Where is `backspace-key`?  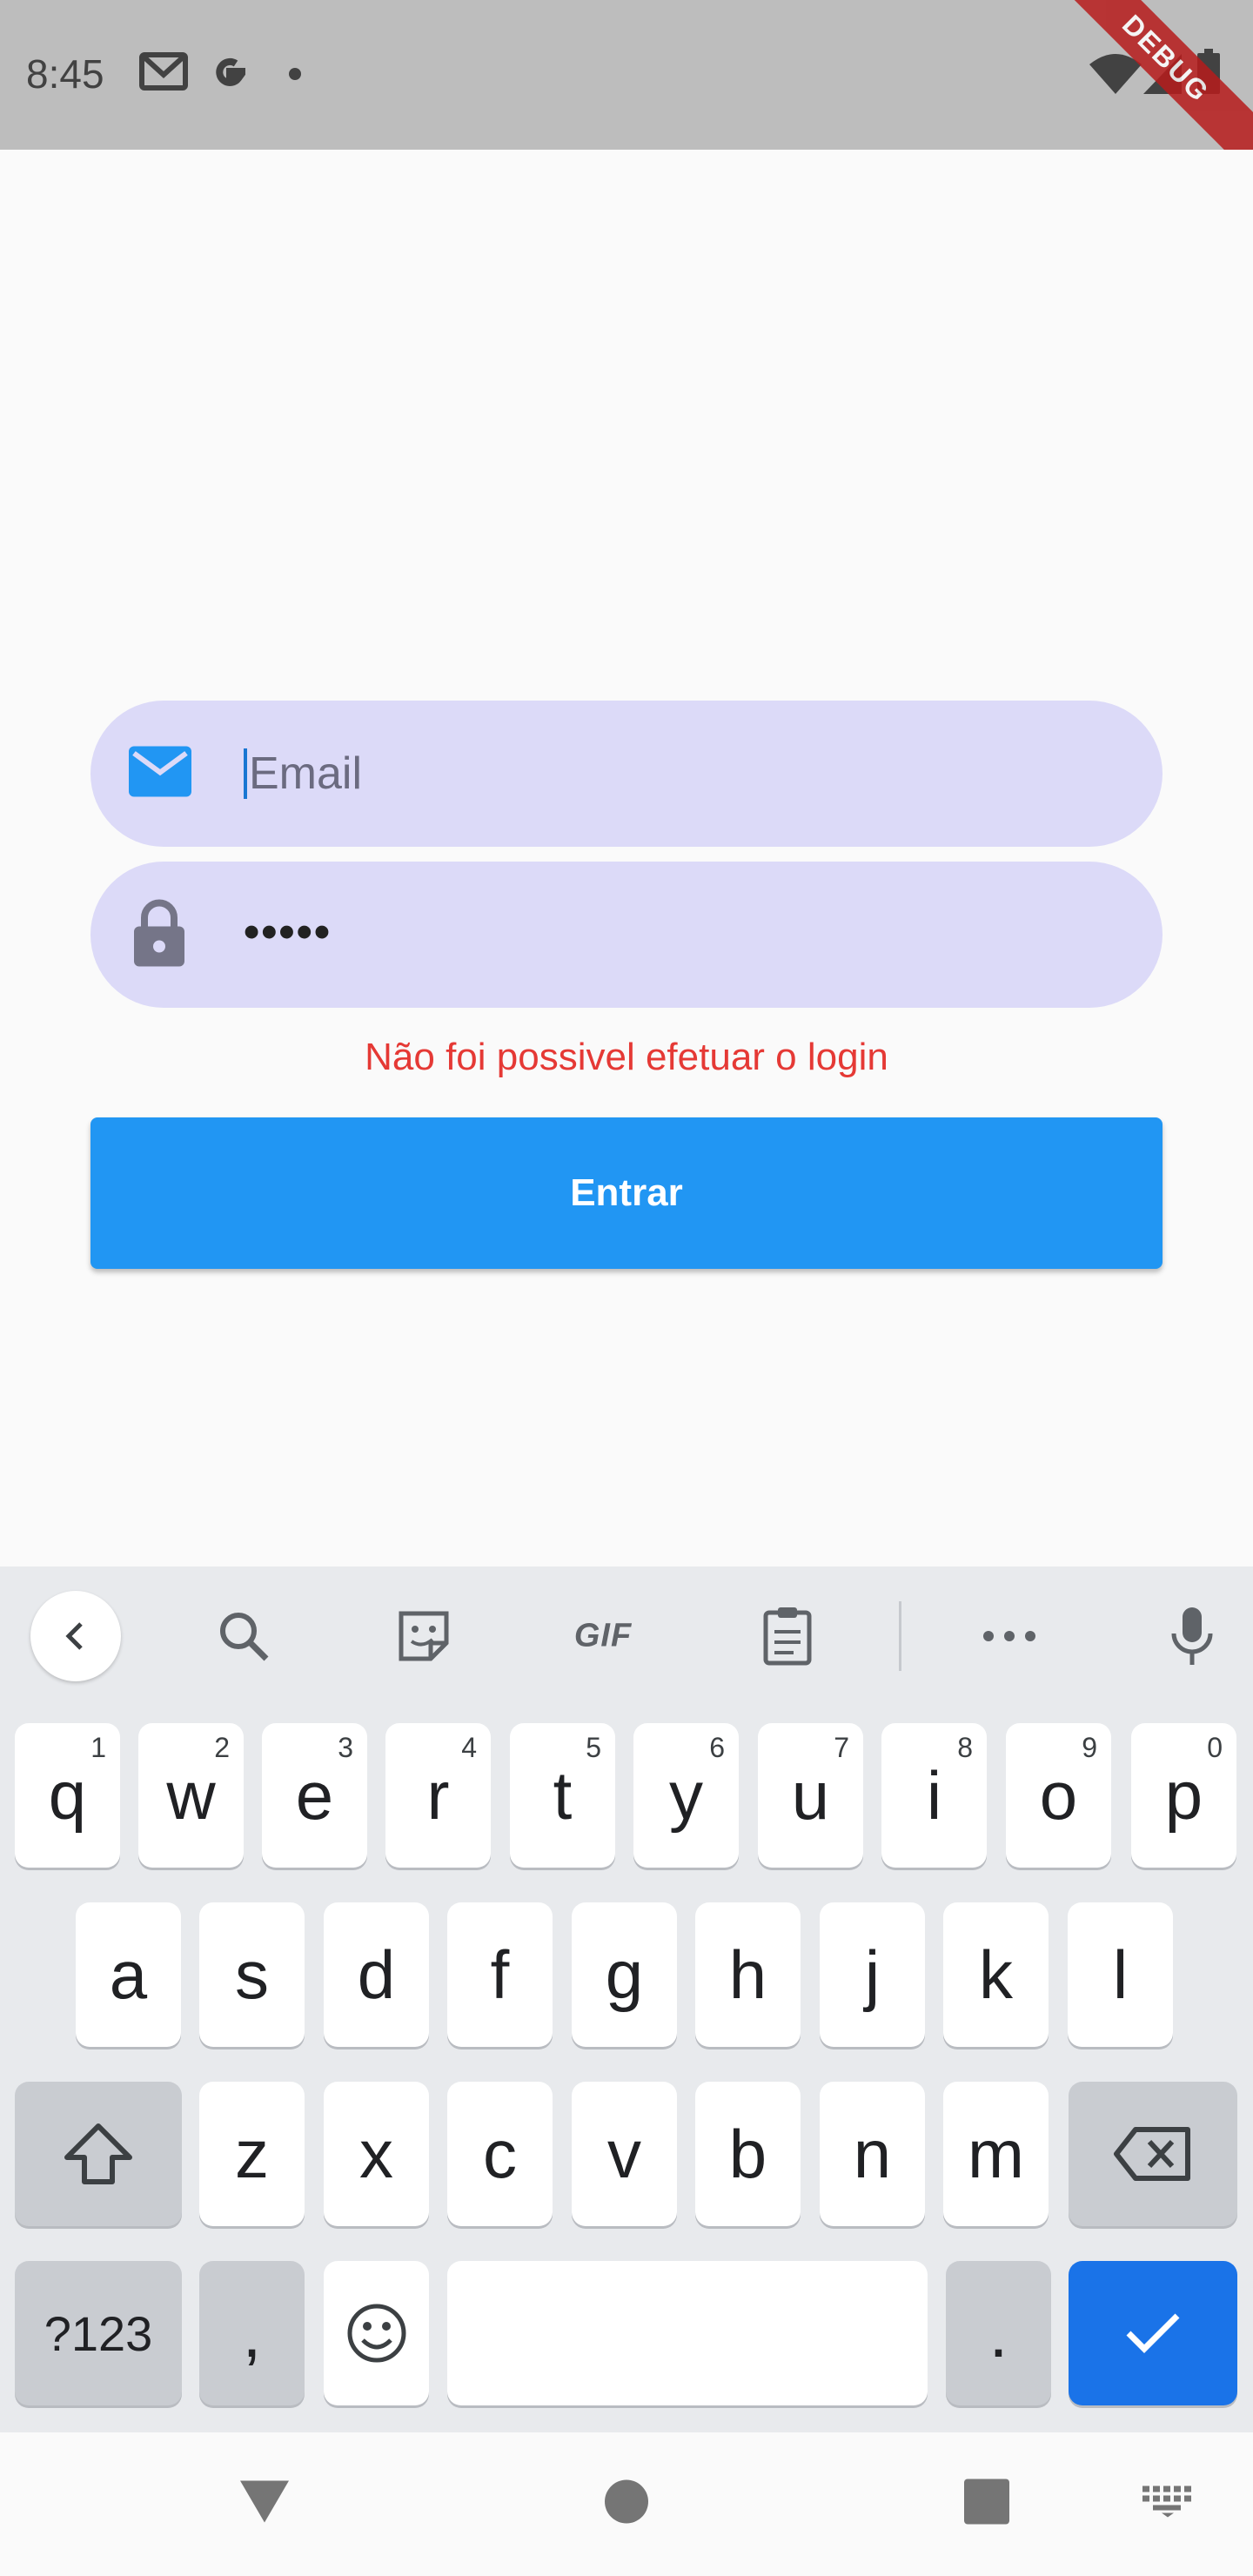
backspace-key is located at coordinates (1153, 2154).